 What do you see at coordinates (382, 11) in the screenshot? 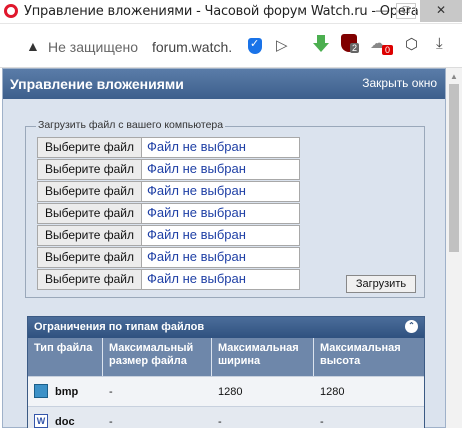
I see `minimize-button: —` at bounding box center [382, 11].